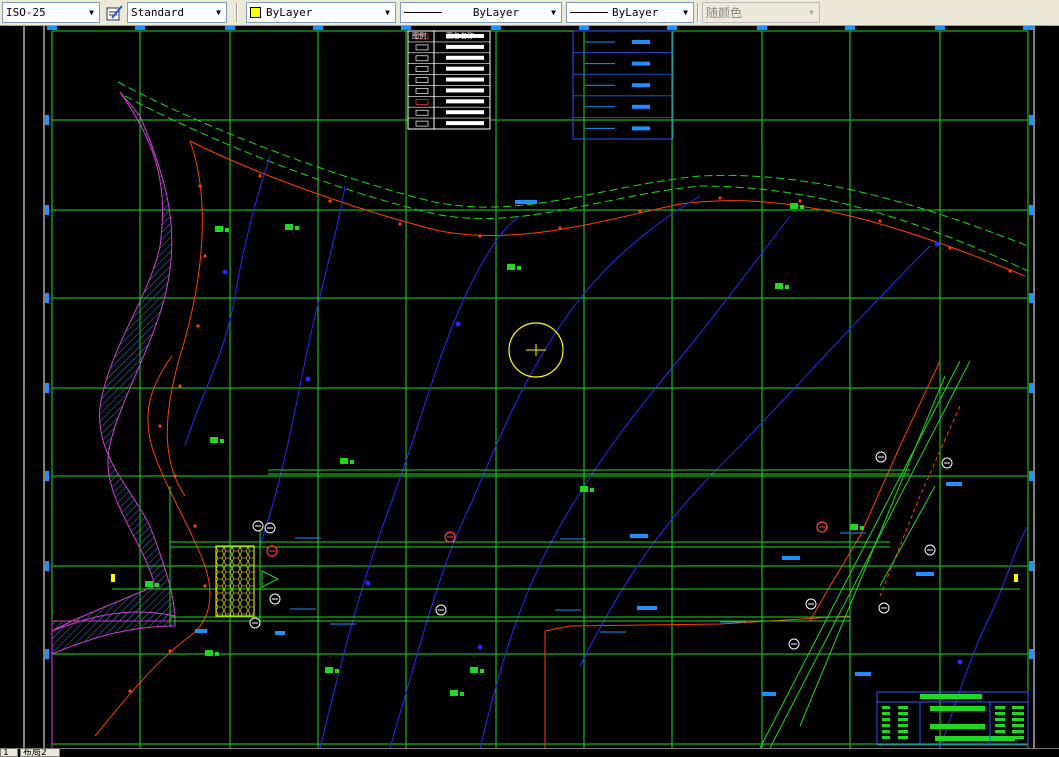 The width and height of the screenshot is (1059, 757). I want to click on linetype-dropdown: ByLayer ▼, so click(481, 12).